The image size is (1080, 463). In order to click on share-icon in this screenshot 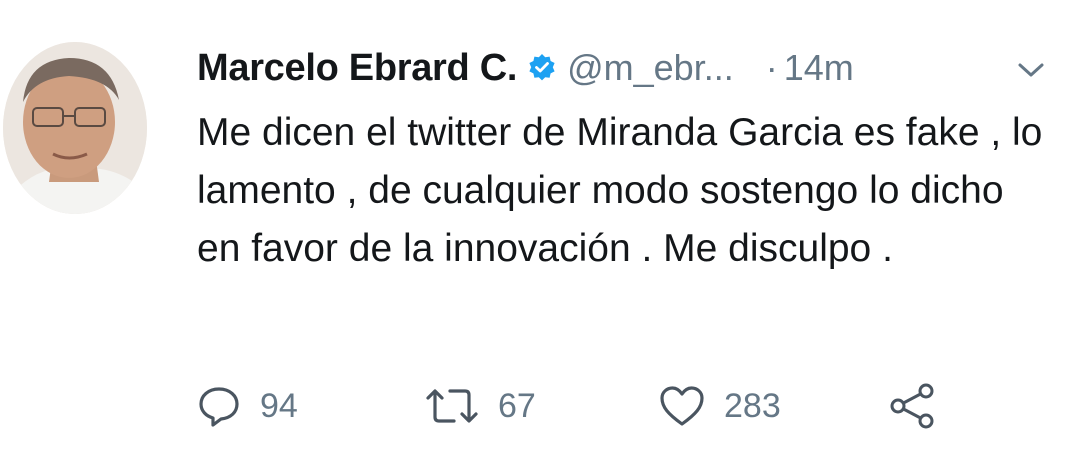, I will do `click(913, 406)`.